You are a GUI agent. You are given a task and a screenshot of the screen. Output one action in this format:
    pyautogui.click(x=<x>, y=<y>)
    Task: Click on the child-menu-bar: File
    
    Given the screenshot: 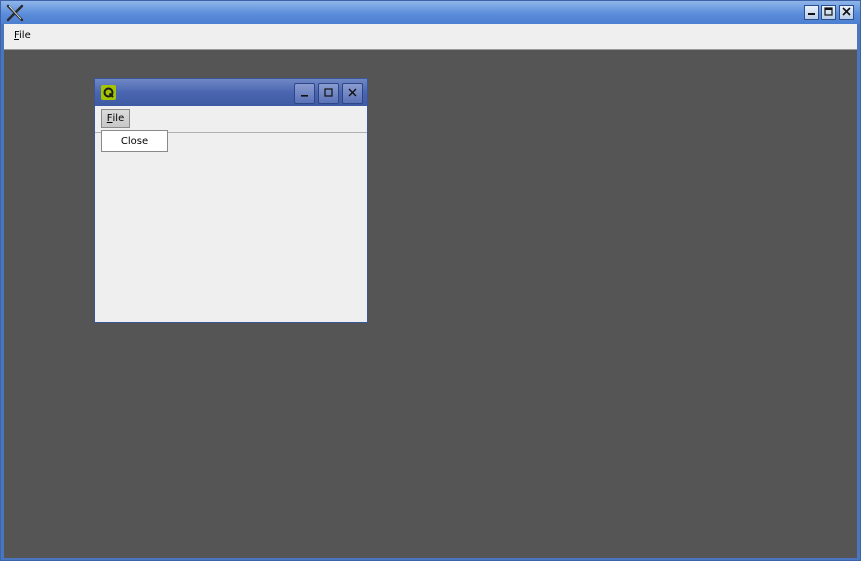 What is the action you would take?
    pyautogui.click(x=231, y=119)
    